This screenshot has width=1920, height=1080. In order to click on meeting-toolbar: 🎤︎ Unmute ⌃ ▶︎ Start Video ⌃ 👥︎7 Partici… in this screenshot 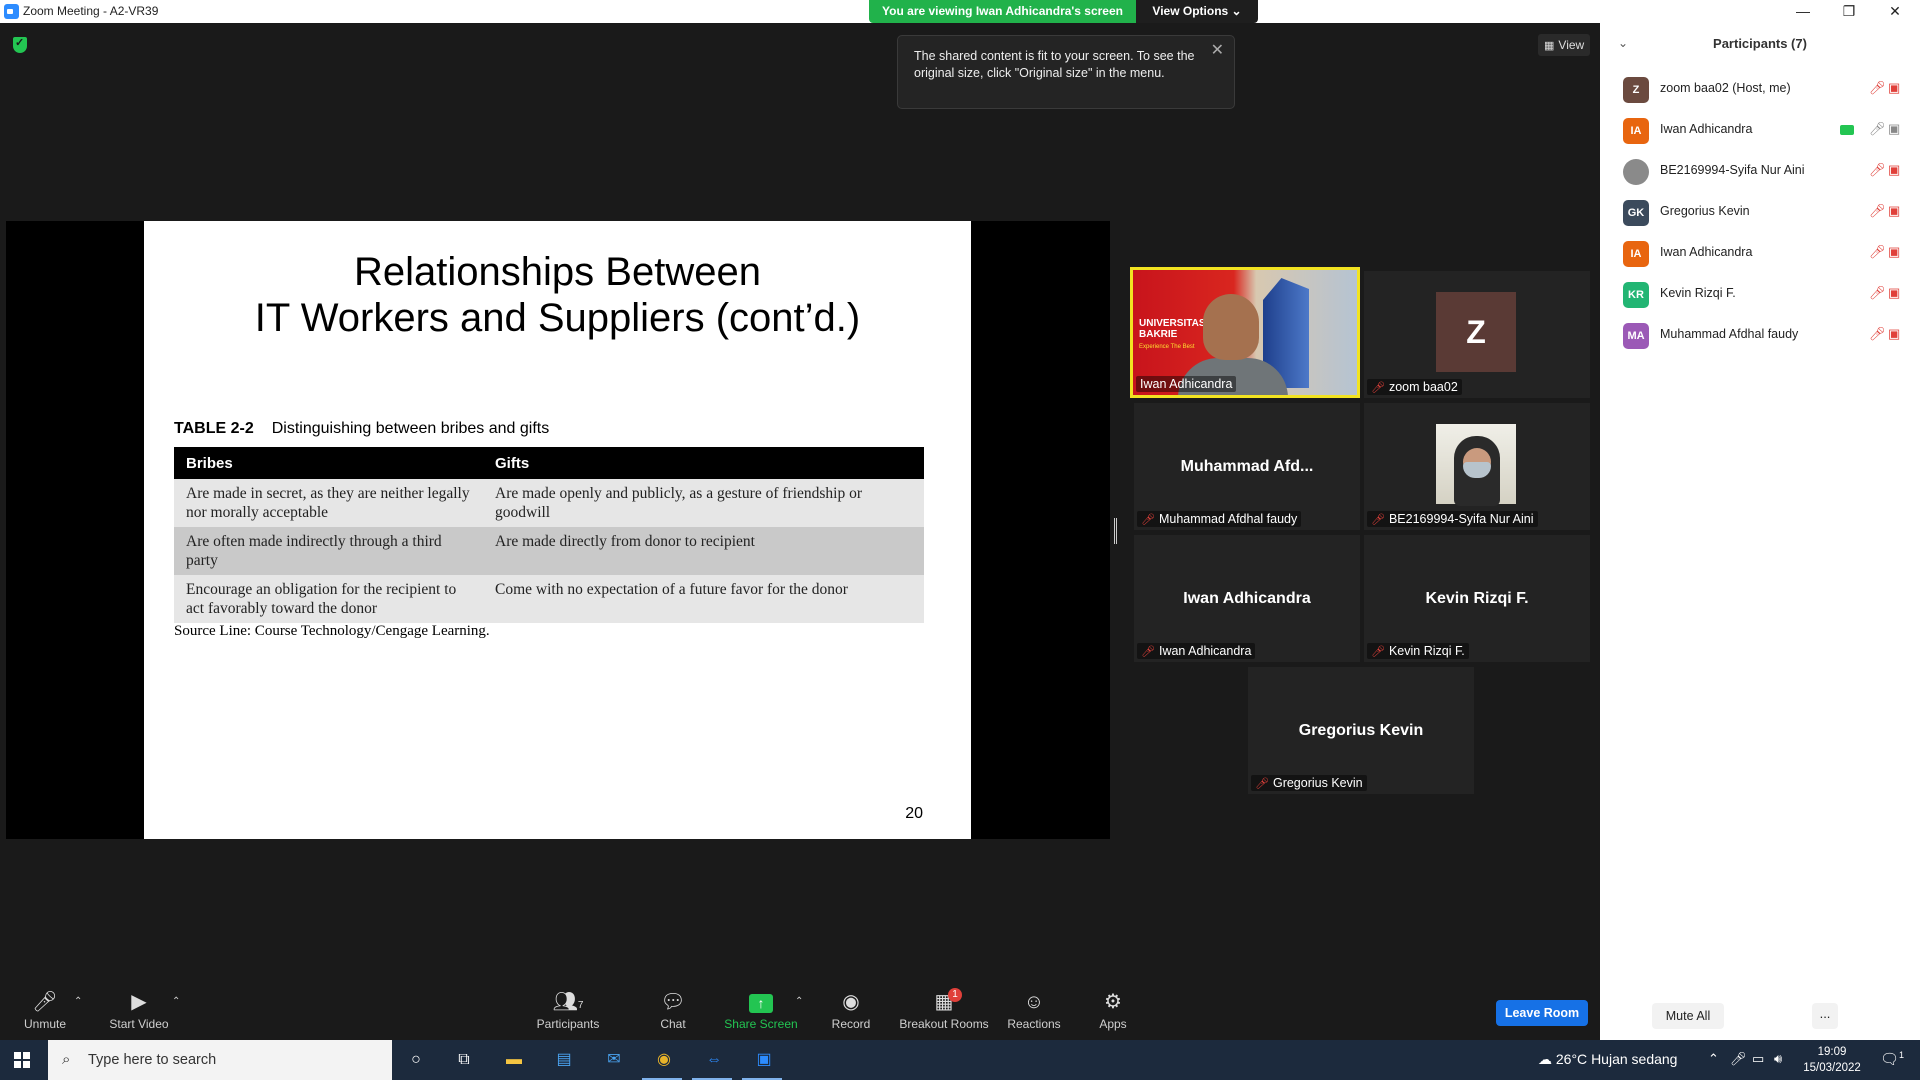, I will do `click(800, 1005)`.